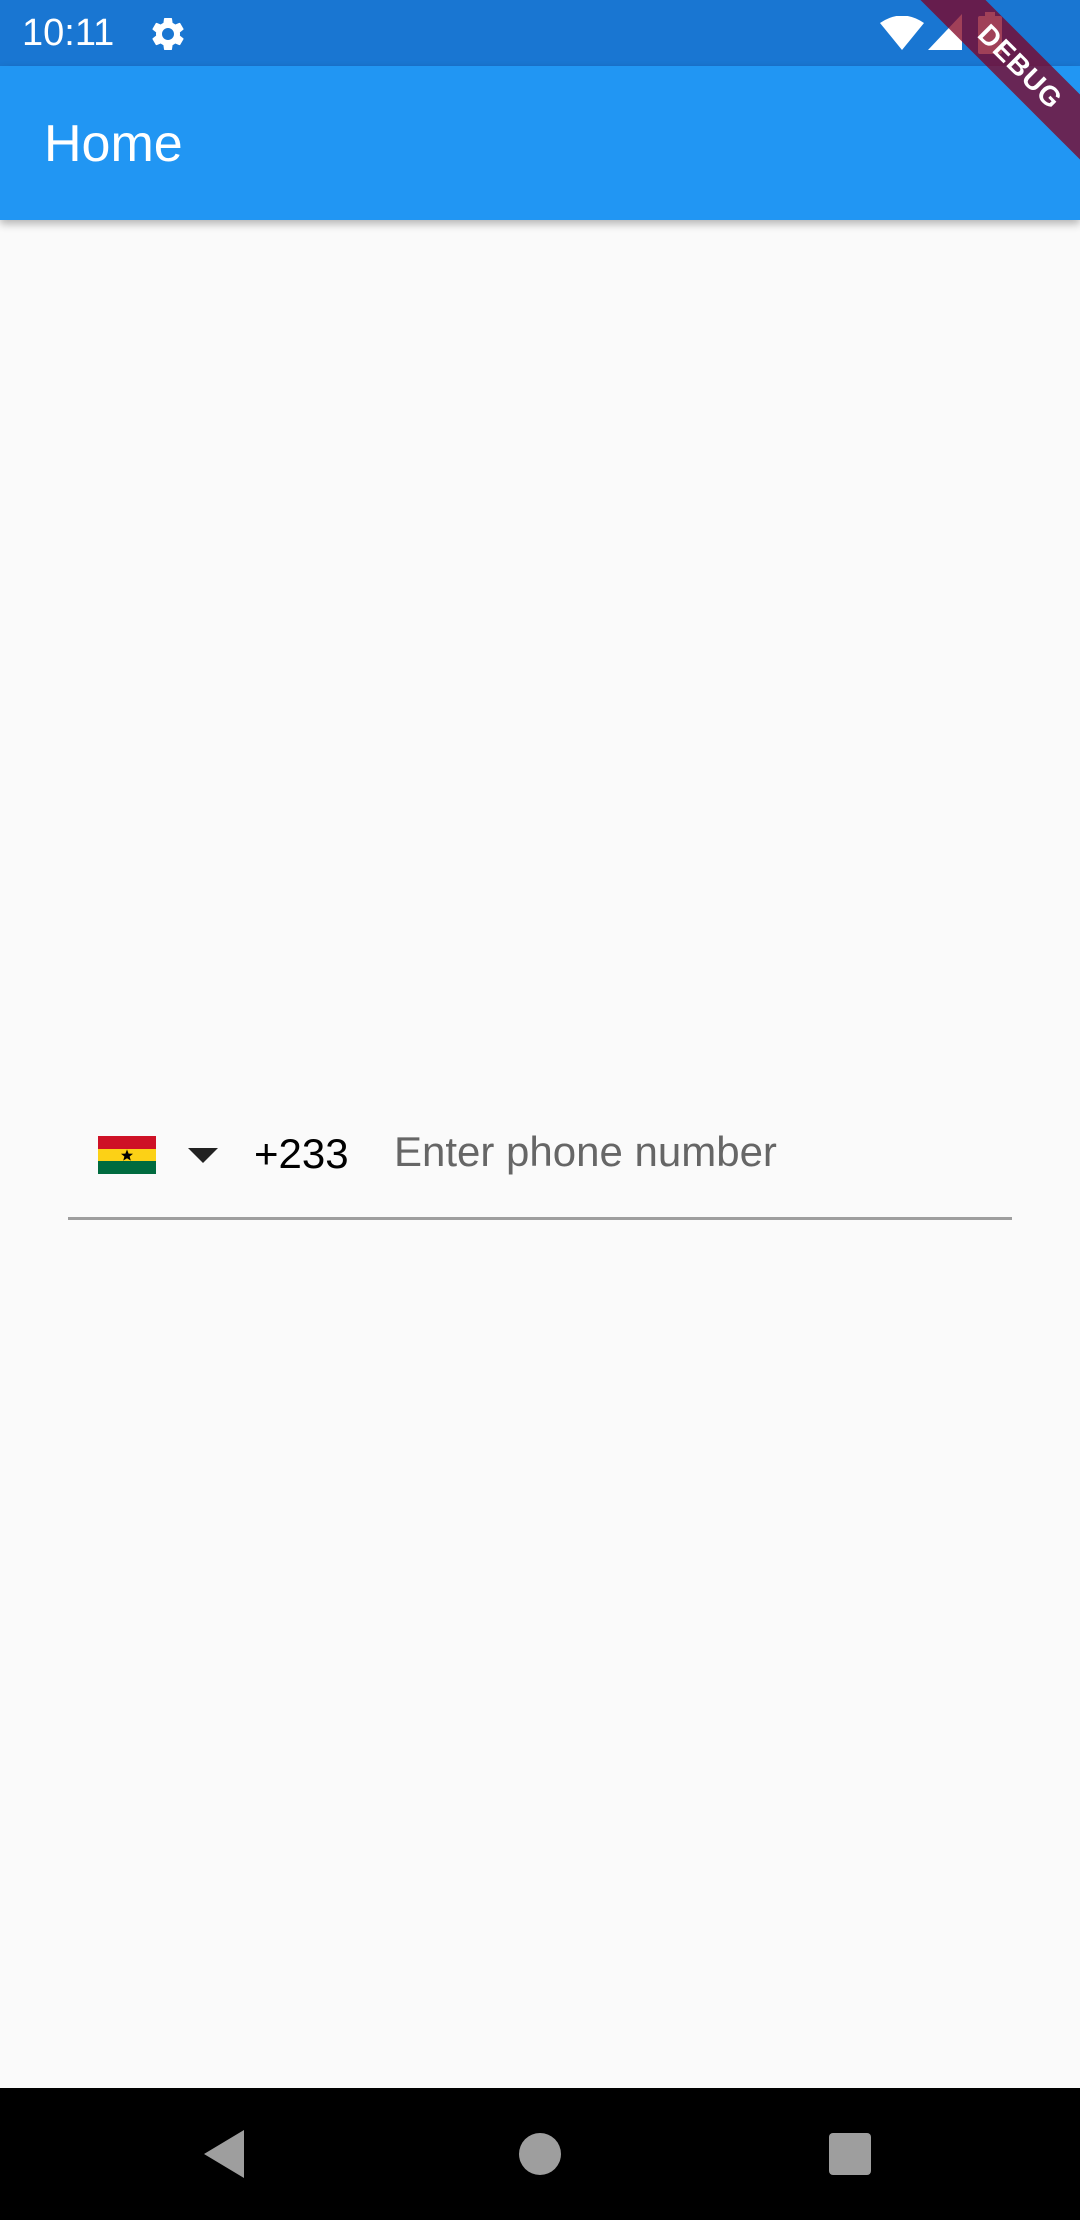 This screenshot has height=2220, width=1080. Describe the element at coordinates (203, 1155) in the screenshot. I see `chevron-down-icon` at that location.